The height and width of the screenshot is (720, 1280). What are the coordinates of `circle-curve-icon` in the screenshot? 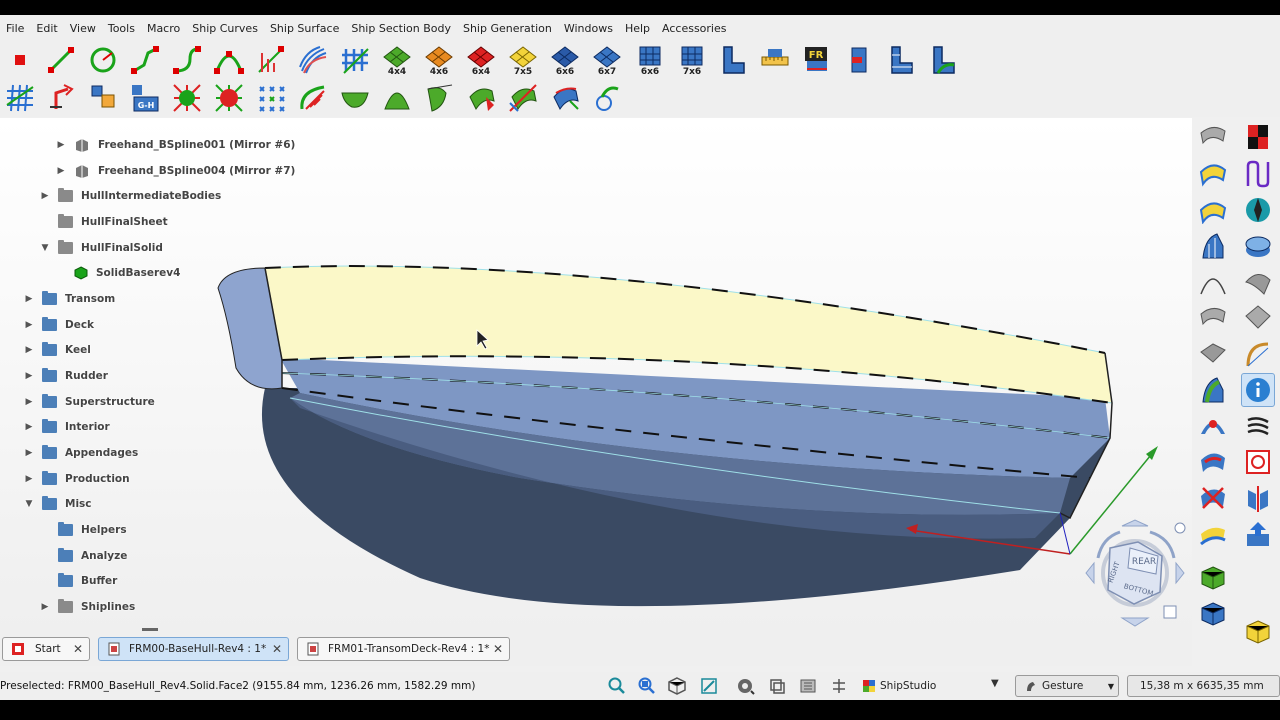 It's located at (103, 60).